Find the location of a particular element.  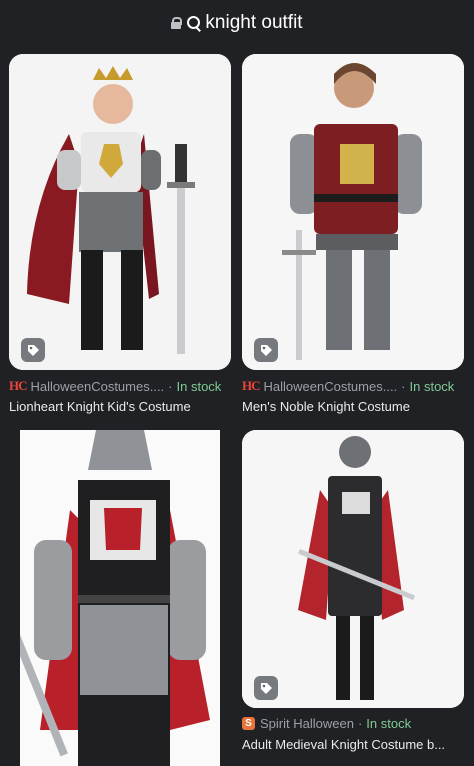

product-title: Lionheart Knight Kid's Costume is located at coordinates (121, 406).